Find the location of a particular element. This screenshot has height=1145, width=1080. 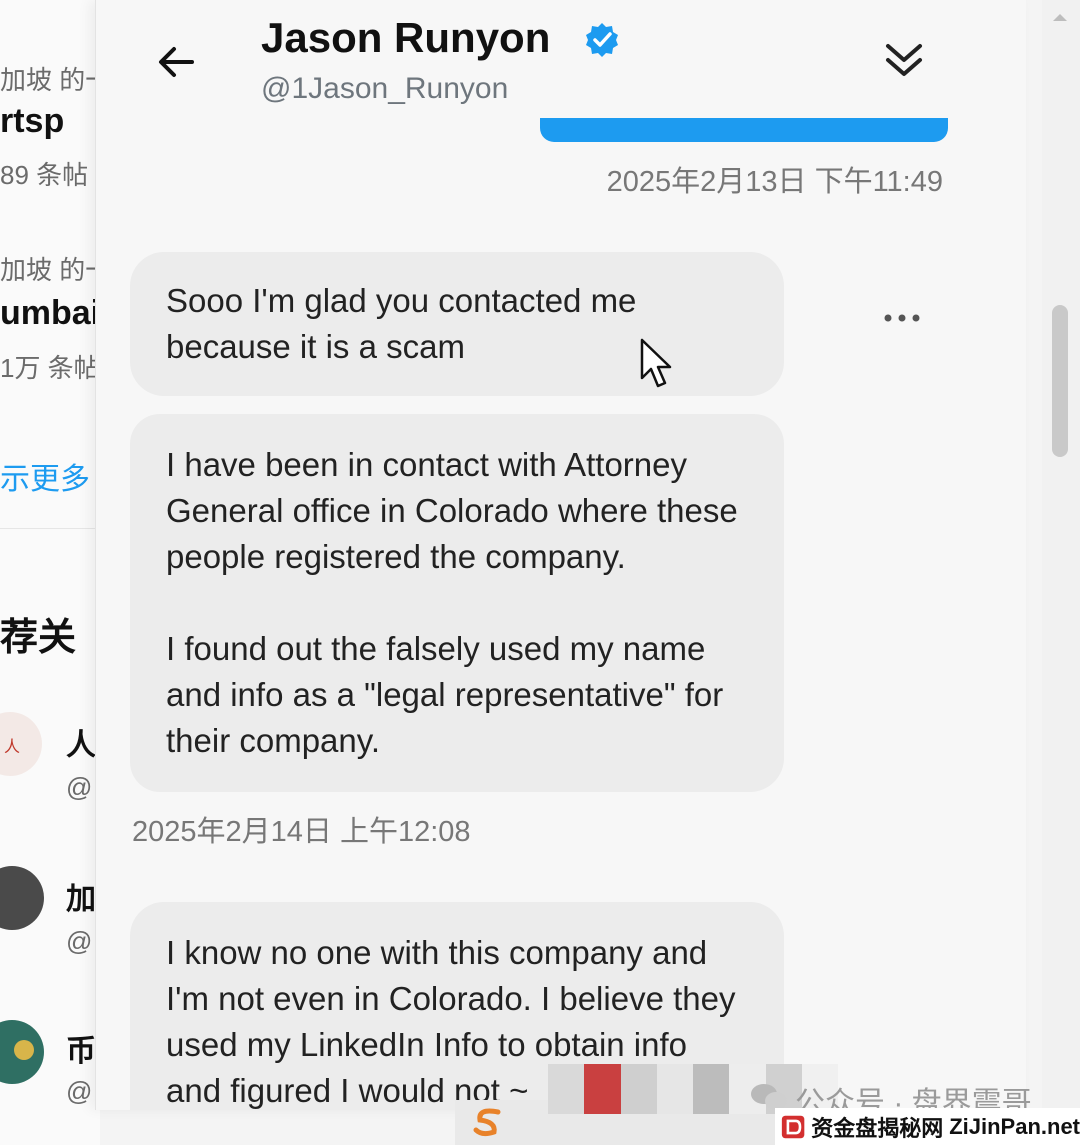

user-name-2: 加 is located at coordinates (81, 896).